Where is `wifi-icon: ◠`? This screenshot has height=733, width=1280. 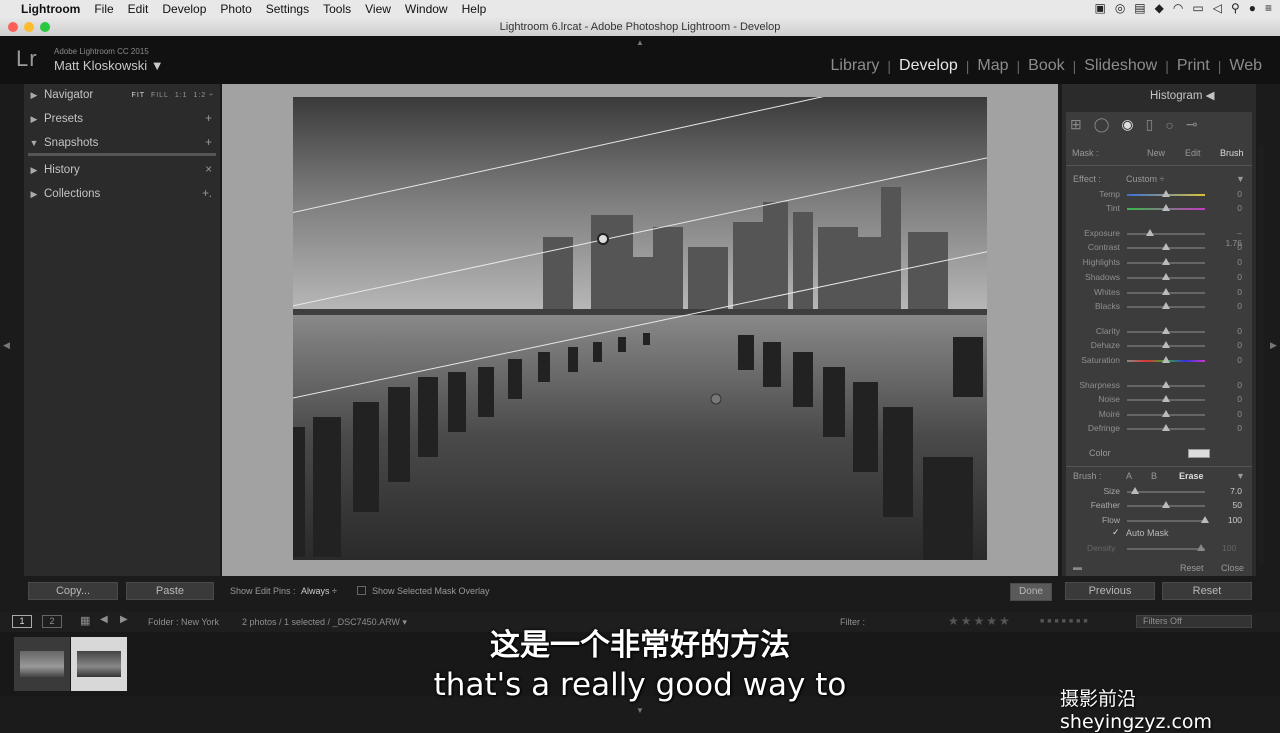 wifi-icon: ◠ is located at coordinates (1178, 8).